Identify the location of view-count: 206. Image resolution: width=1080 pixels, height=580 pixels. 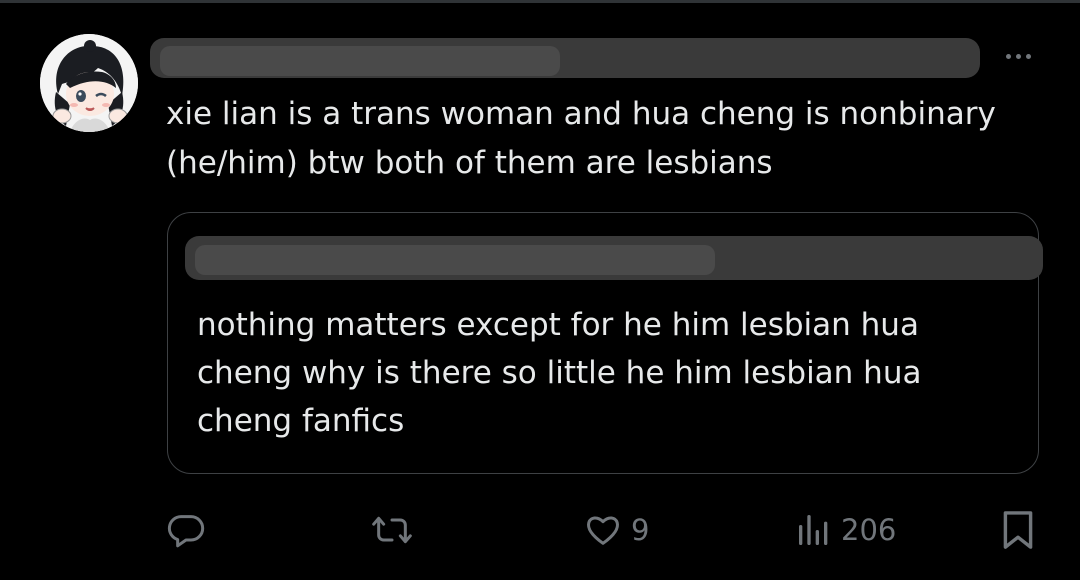
(869, 530).